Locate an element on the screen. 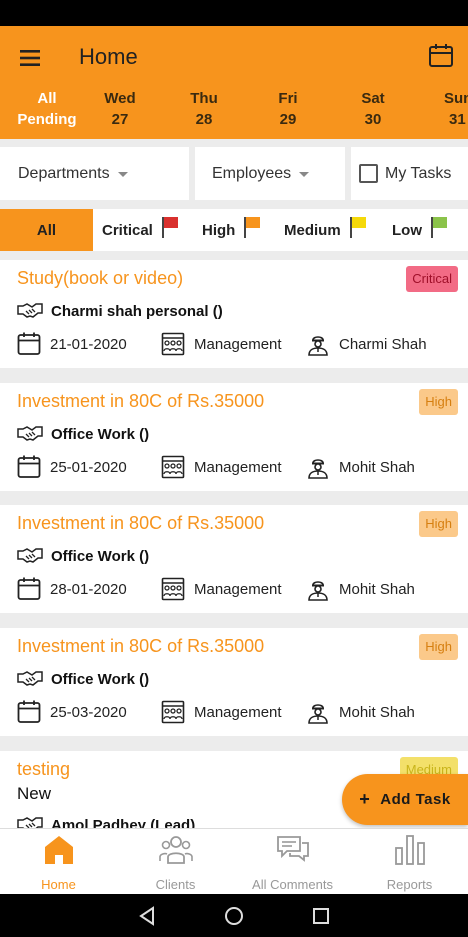 The height and width of the screenshot is (937, 468). task-date: 21-01-2020 is located at coordinates (72, 344).